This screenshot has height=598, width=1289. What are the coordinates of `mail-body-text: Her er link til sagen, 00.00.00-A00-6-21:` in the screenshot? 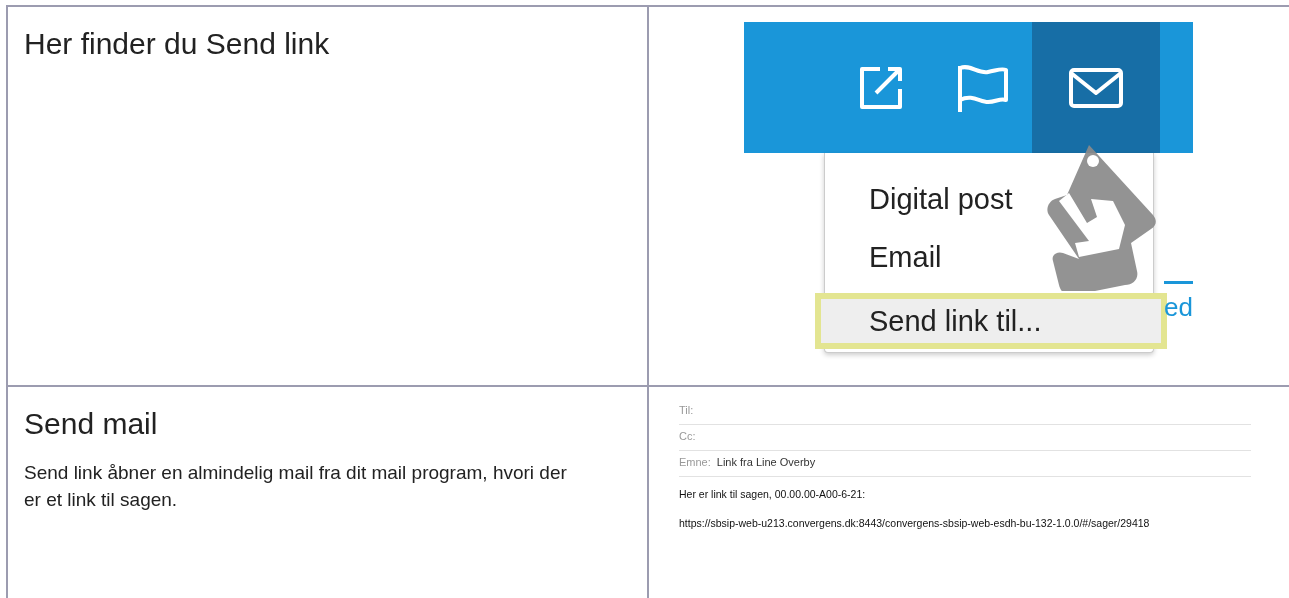 It's located at (773, 494).